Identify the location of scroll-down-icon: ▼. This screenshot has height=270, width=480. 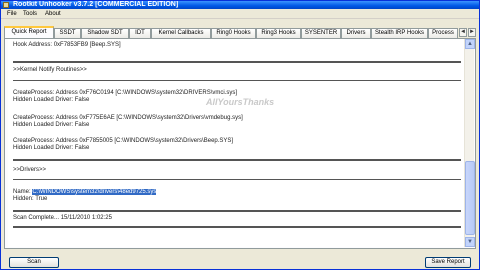
(470, 242).